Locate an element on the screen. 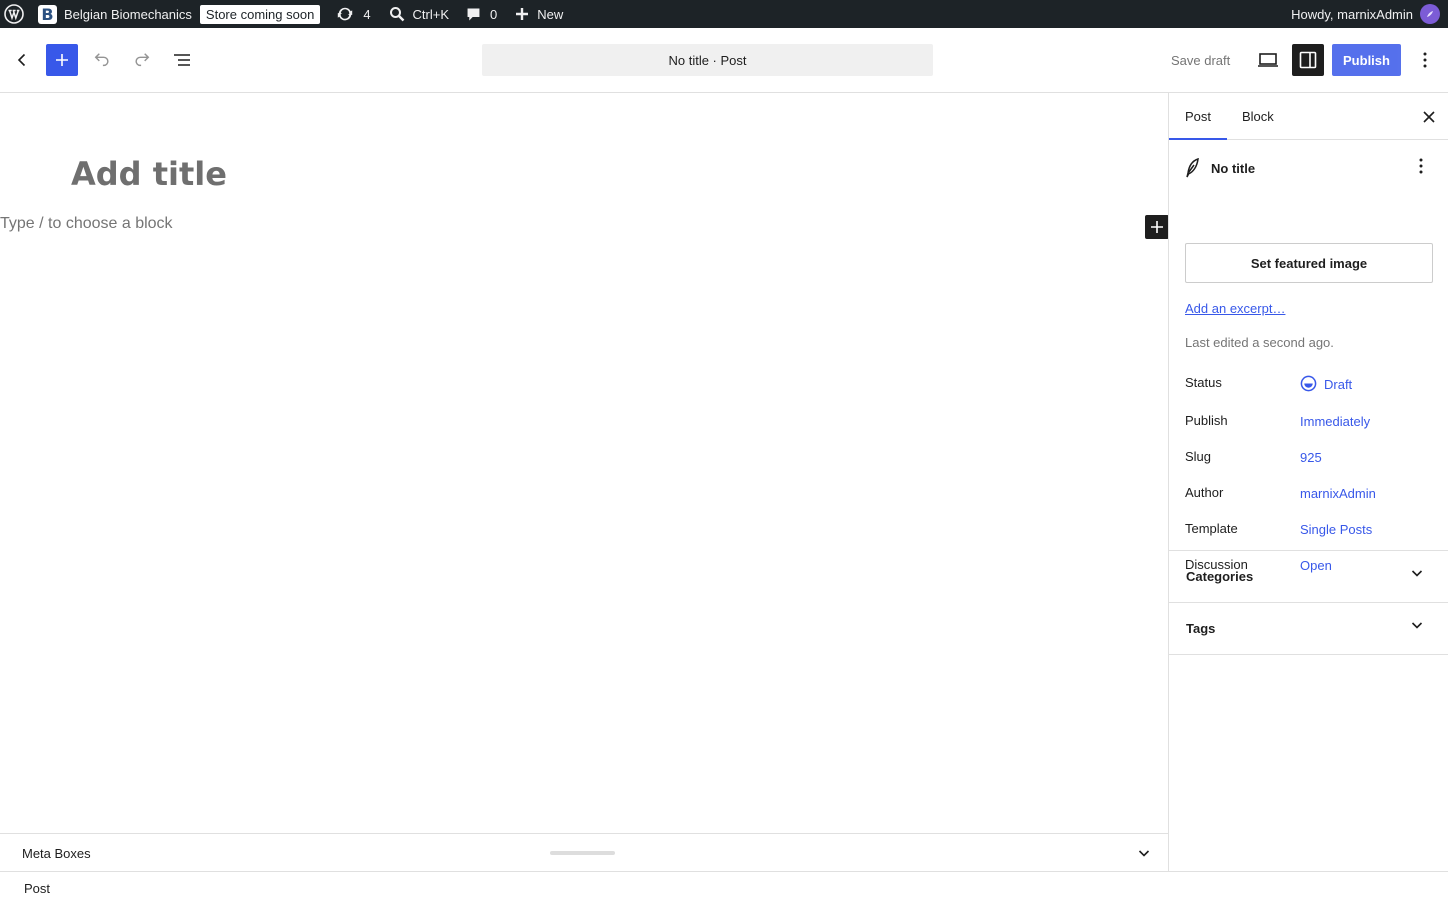 The image size is (1448, 902). document-title: No title · Post is located at coordinates (707, 60).